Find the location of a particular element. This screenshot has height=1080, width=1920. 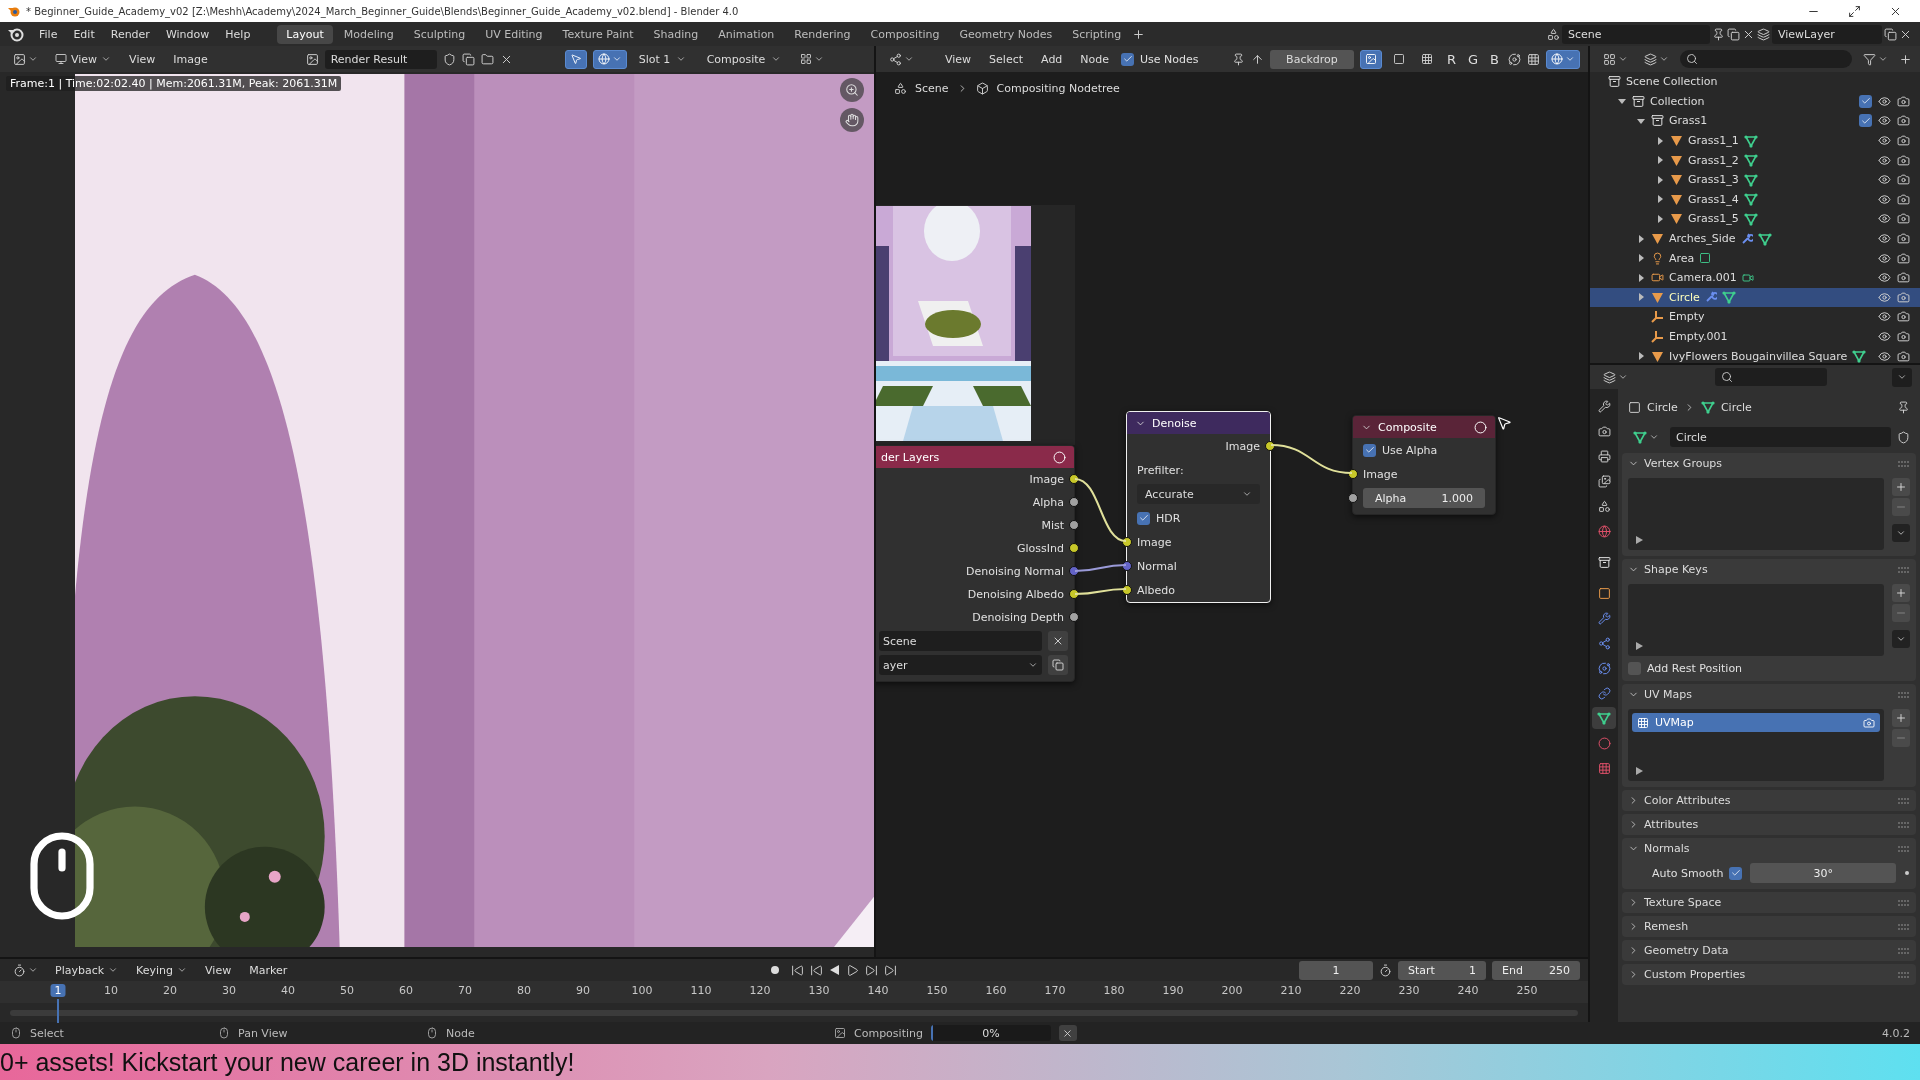

workspace-tab: Texture Paint is located at coordinates (598, 34).